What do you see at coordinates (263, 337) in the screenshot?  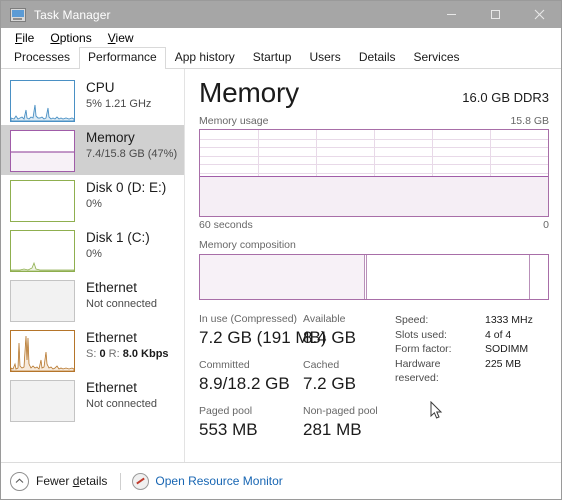 I see `stat-in-use-value: 7.2 GB (191 MB)` at bounding box center [263, 337].